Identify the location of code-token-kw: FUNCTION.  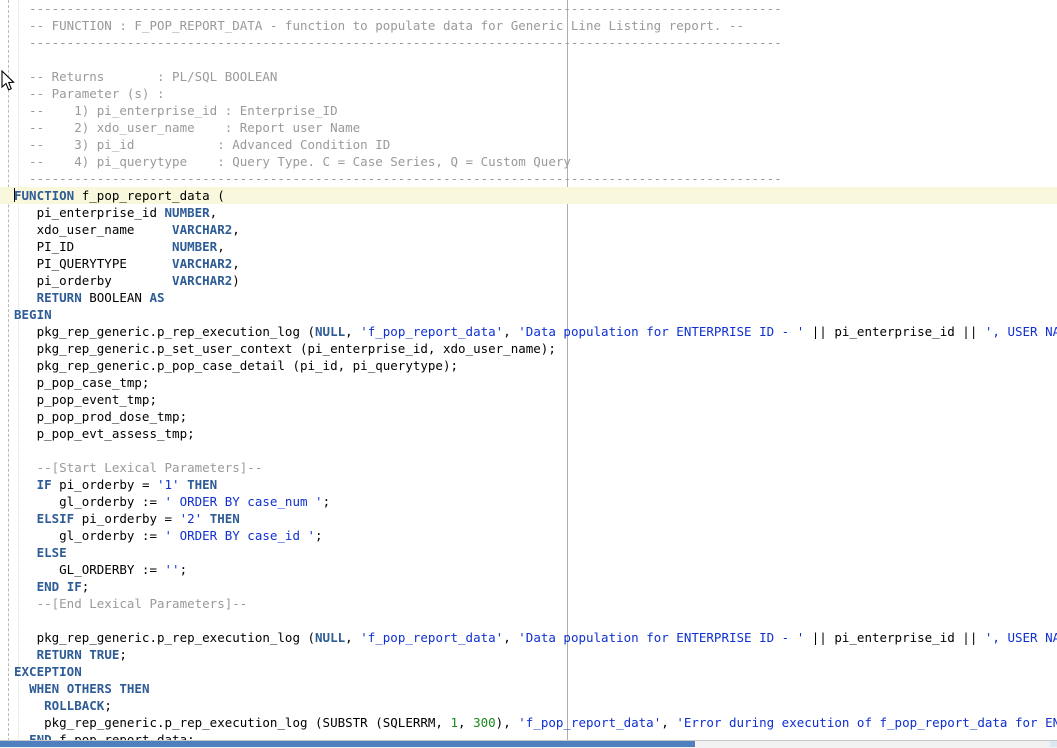
(44, 195).